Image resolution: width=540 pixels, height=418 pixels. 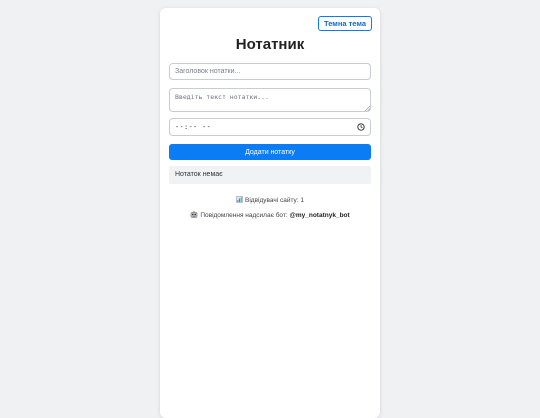 I want to click on note-text-input, so click(x=270, y=100).